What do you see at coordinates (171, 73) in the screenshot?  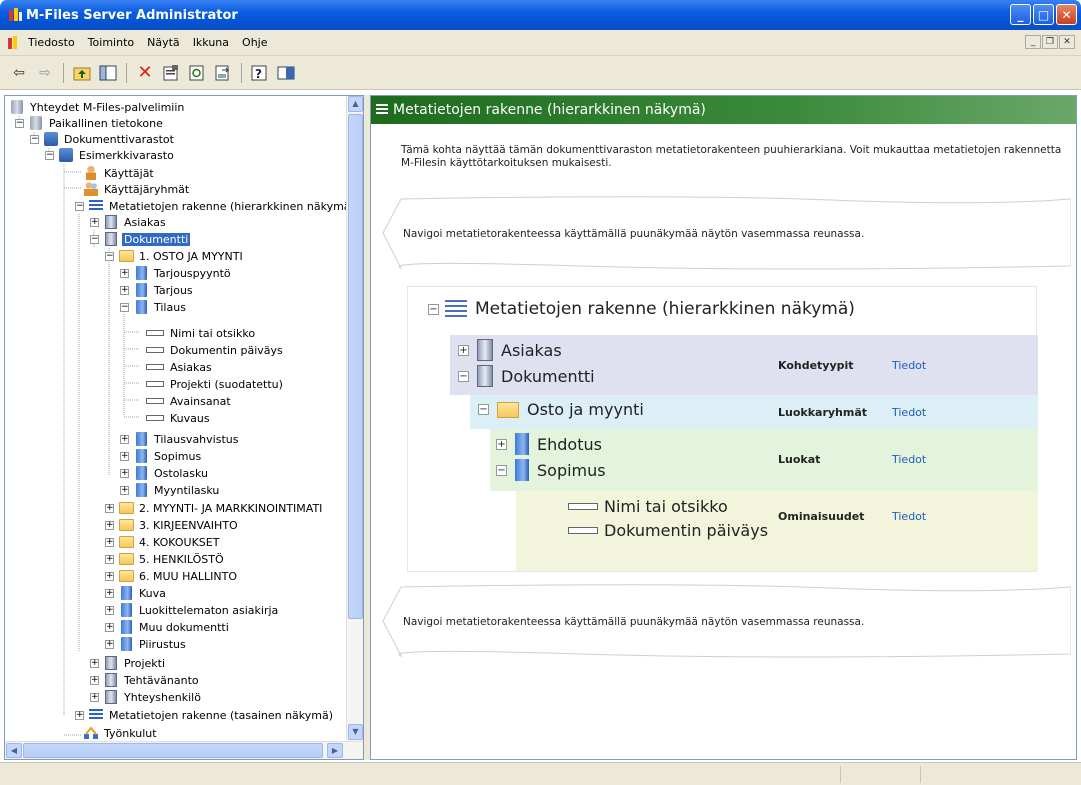 I see `properties-icon` at bounding box center [171, 73].